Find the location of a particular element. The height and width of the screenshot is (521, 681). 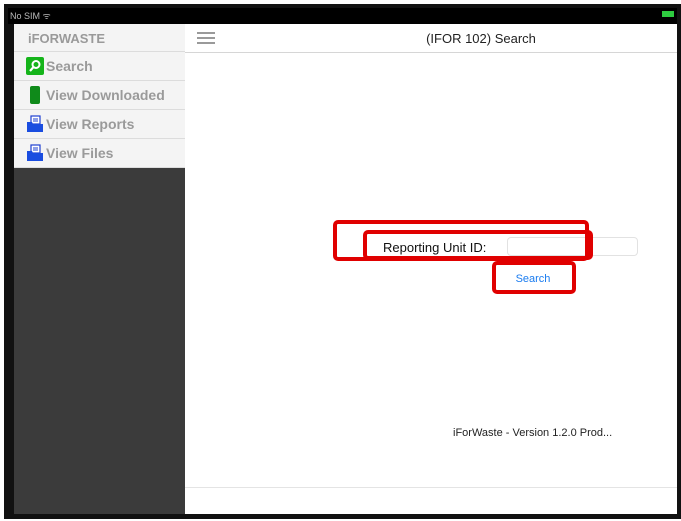

sidebar-item-view-downloaded: View Downloaded is located at coordinates (99, 95).